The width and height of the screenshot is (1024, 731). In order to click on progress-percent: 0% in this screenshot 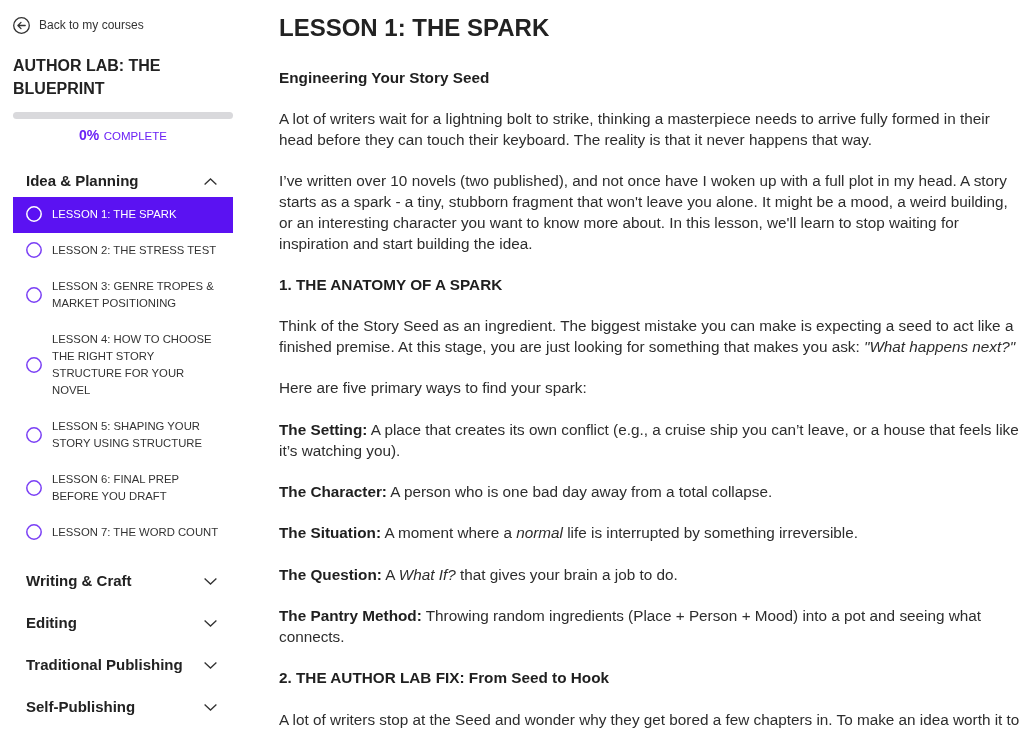, I will do `click(89, 135)`.